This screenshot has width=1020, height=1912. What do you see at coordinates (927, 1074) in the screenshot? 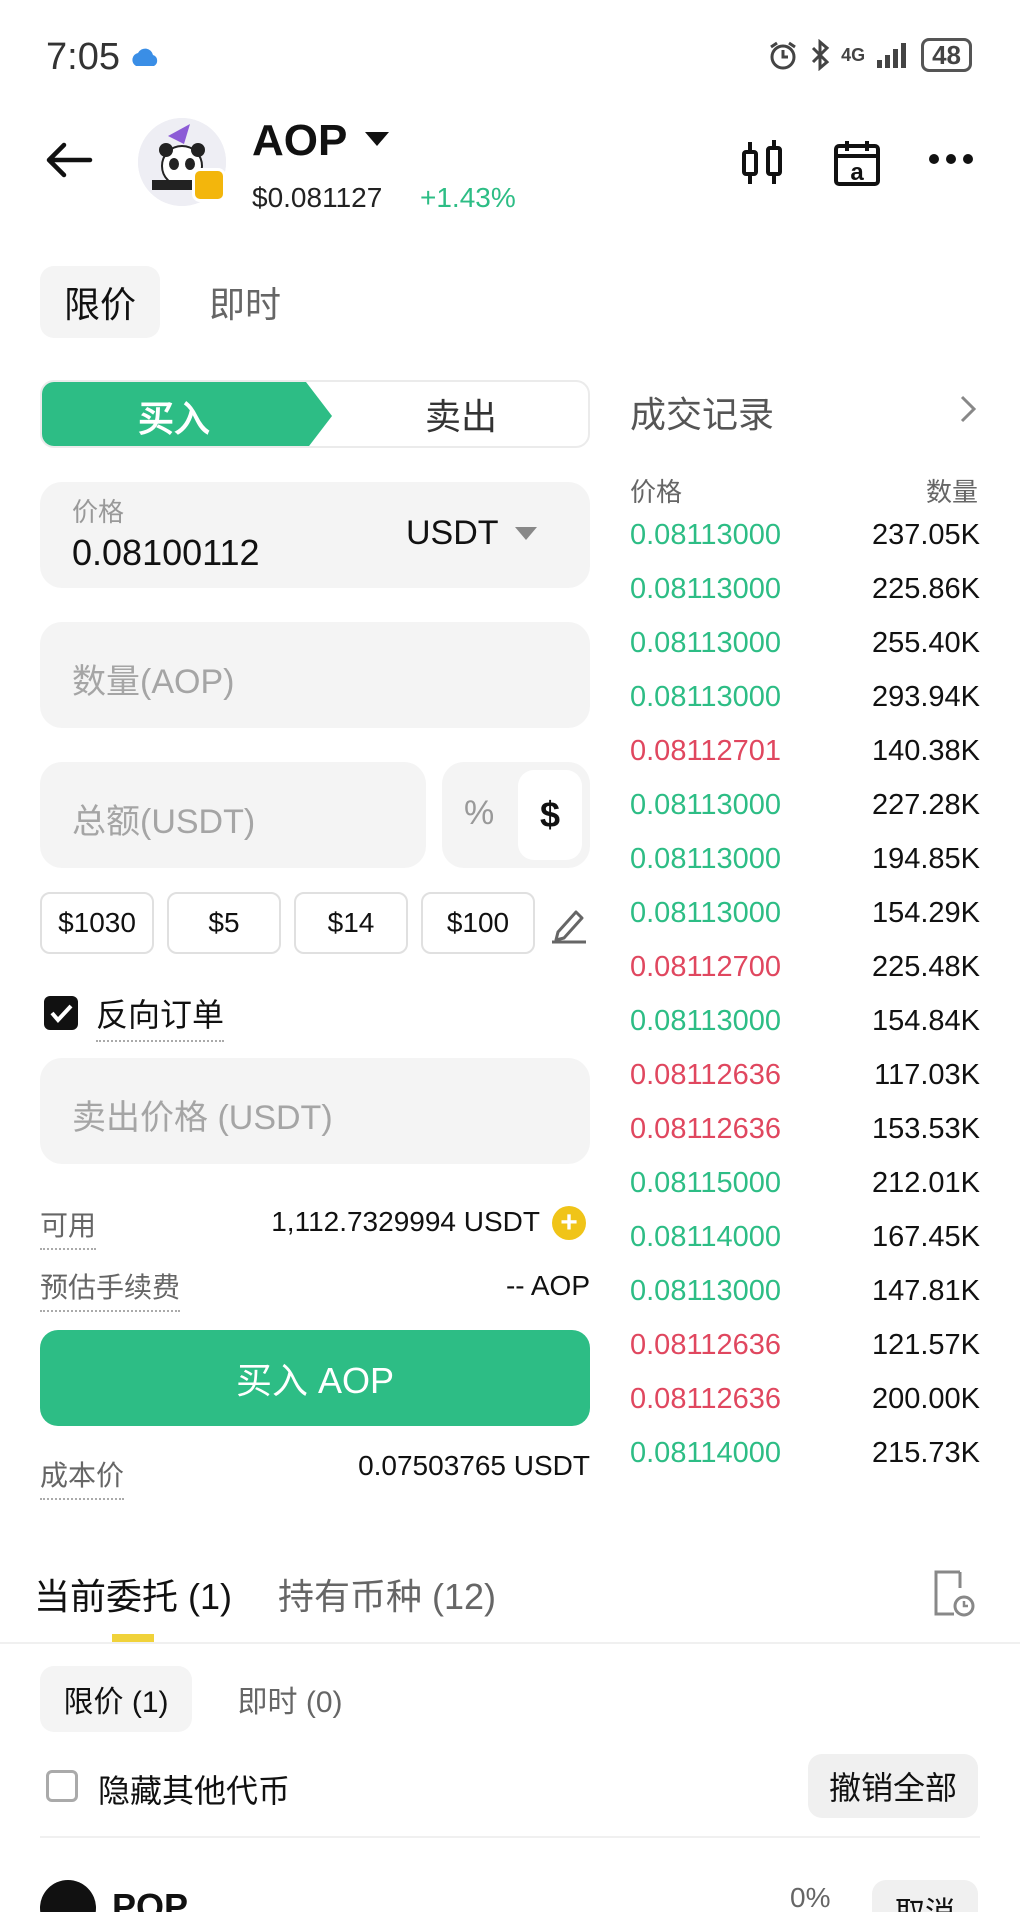
I see `trade-quantity: 117.03K` at bounding box center [927, 1074].